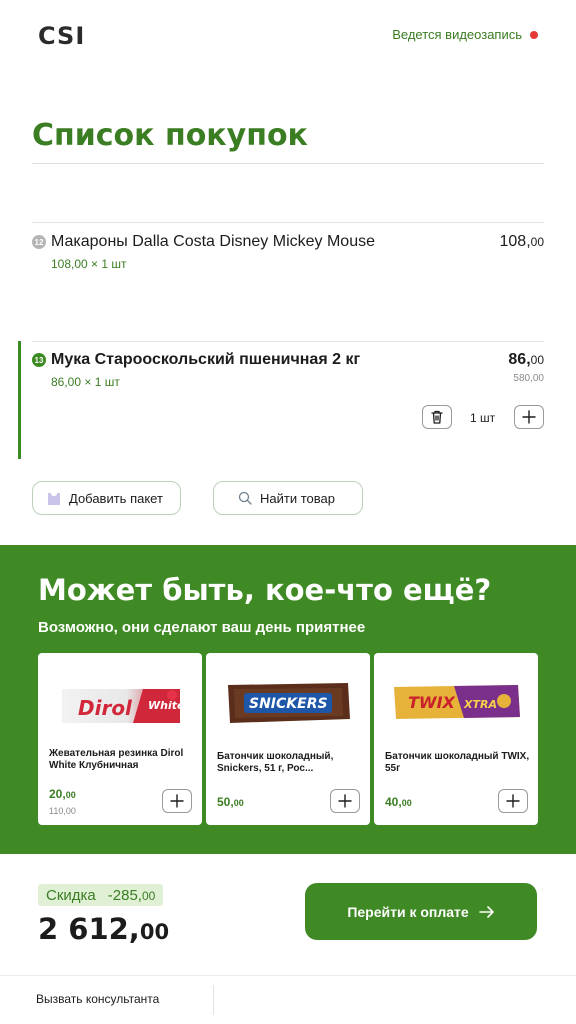 Image resolution: width=576 pixels, height=1024 pixels. Describe the element at coordinates (480, 704) in the screenshot. I see `svg-text: XTRA` at that location.